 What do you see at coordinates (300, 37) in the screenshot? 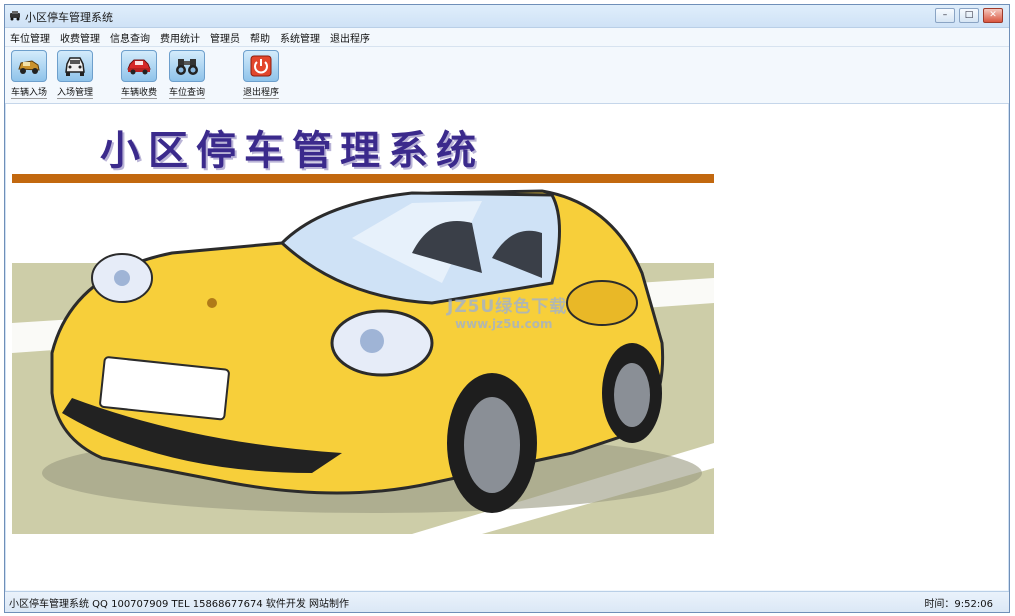
I see `menu-system: 系统管理` at bounding box center [300, 37].